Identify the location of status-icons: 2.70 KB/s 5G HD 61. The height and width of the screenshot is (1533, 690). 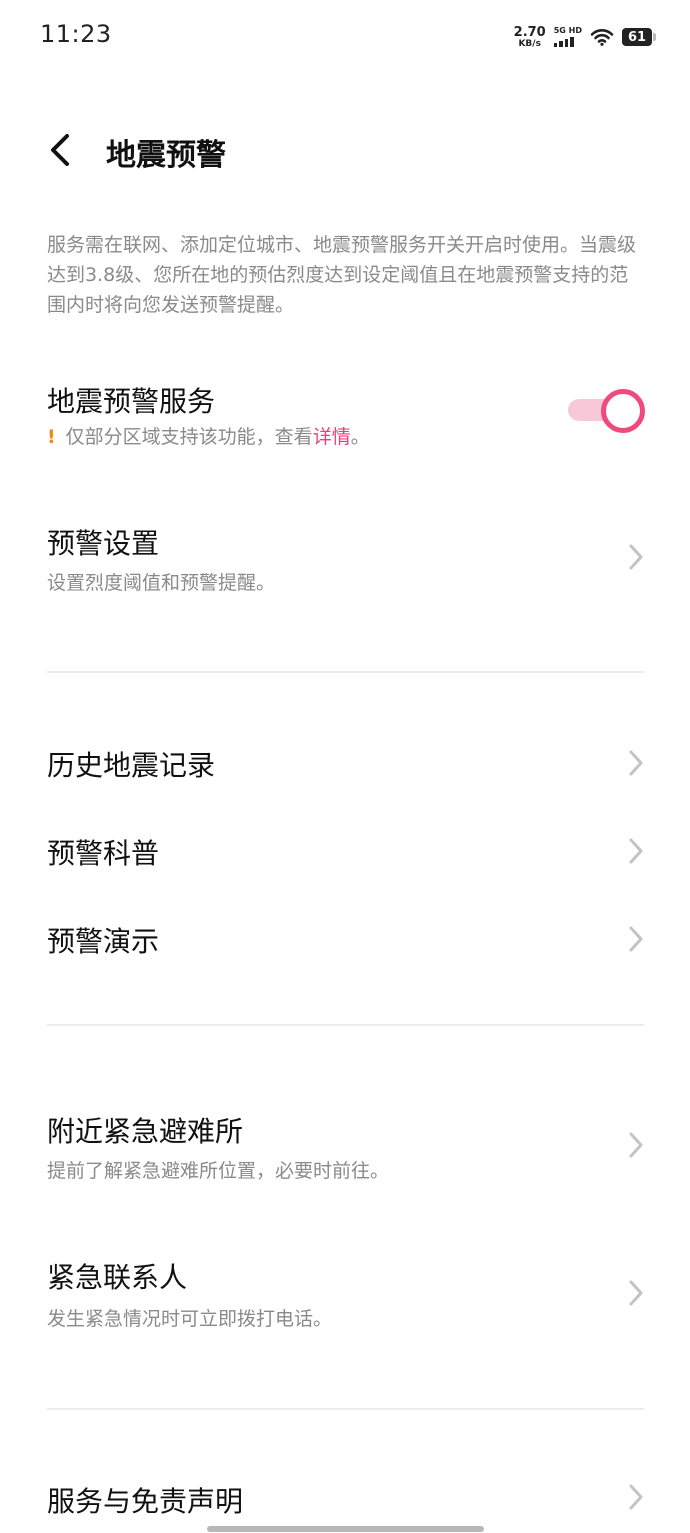
(585, 37).